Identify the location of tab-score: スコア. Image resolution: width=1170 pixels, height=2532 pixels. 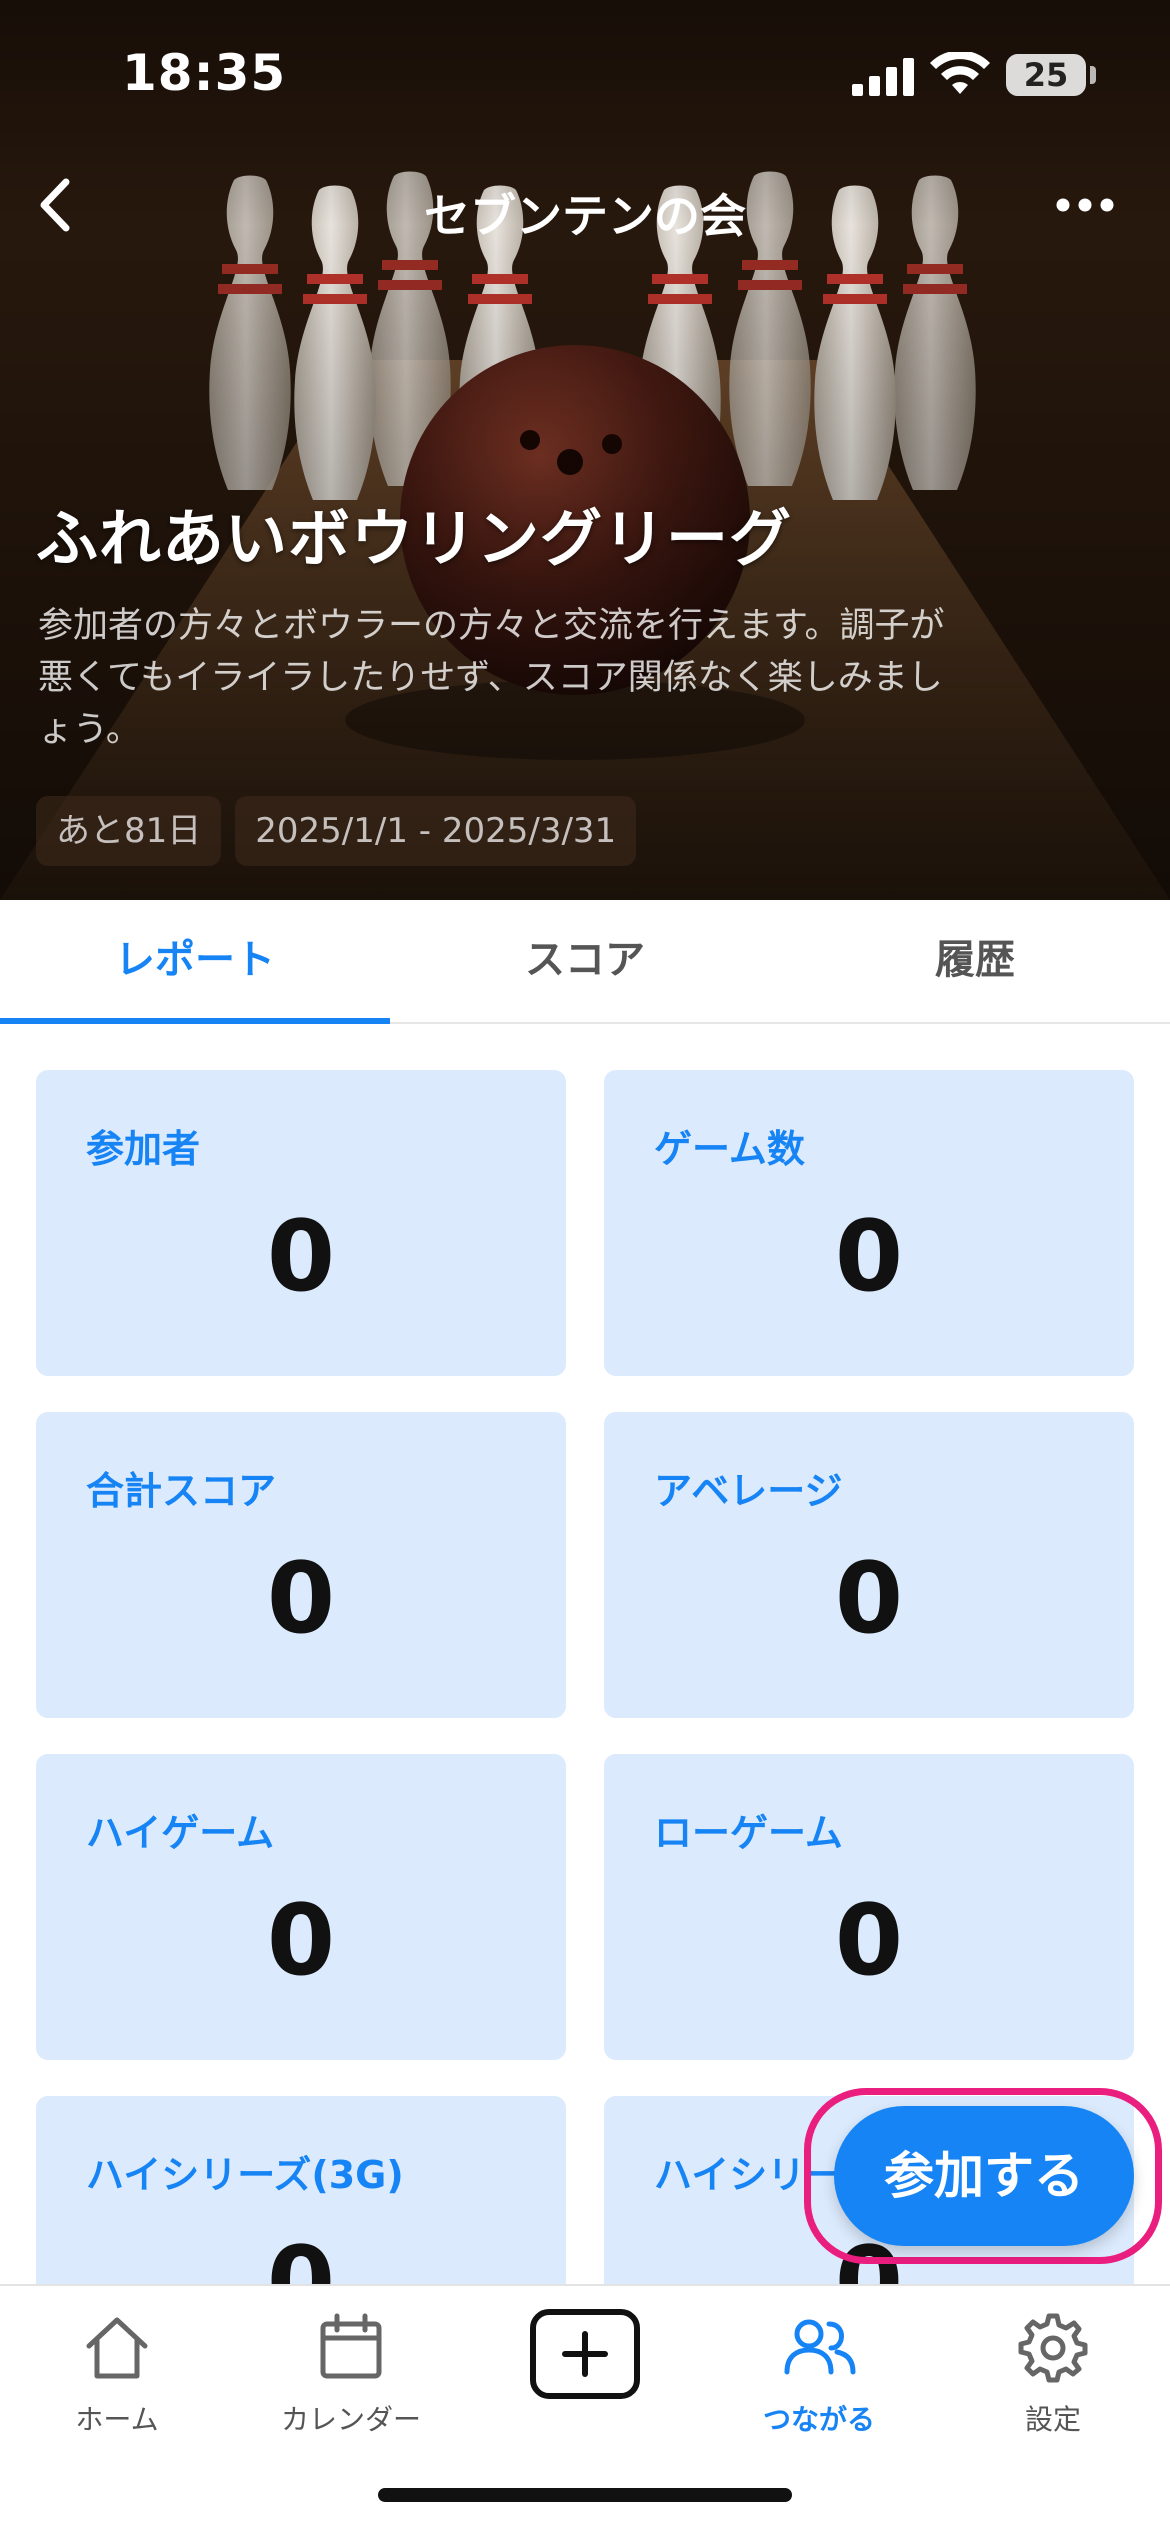
(585, 961).